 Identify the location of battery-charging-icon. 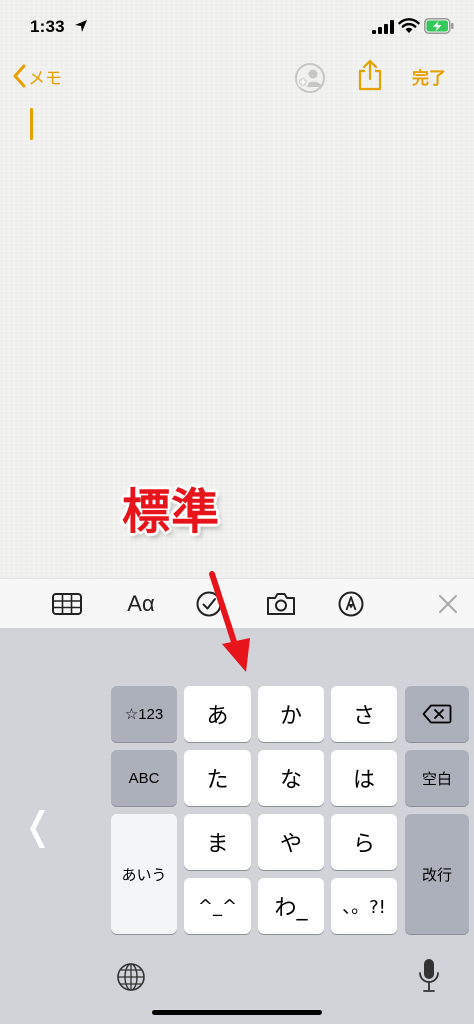
(439, 26).